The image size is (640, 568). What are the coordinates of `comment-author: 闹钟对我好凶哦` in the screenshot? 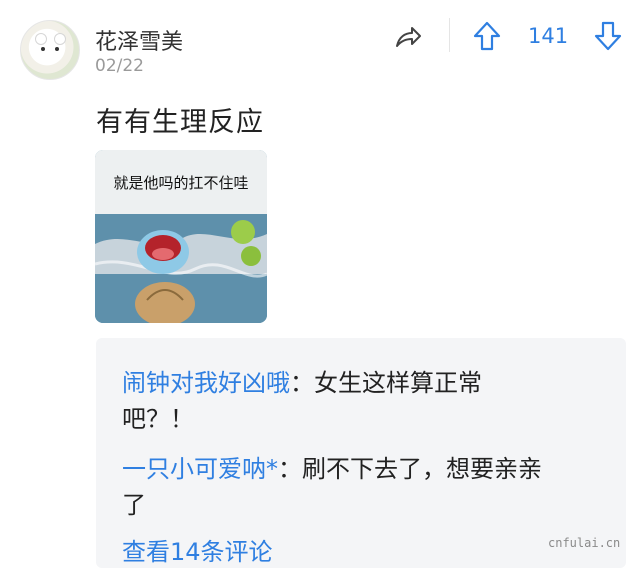 It's located at (206, 383).